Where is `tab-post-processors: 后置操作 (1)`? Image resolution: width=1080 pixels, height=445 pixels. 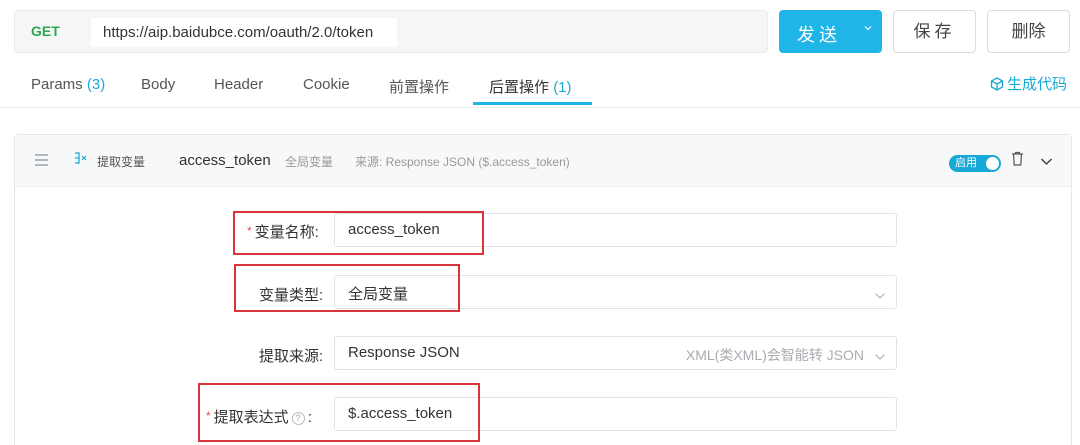
tab-post-processors: 后置操作 (1) is located at coordinates (530, 86).